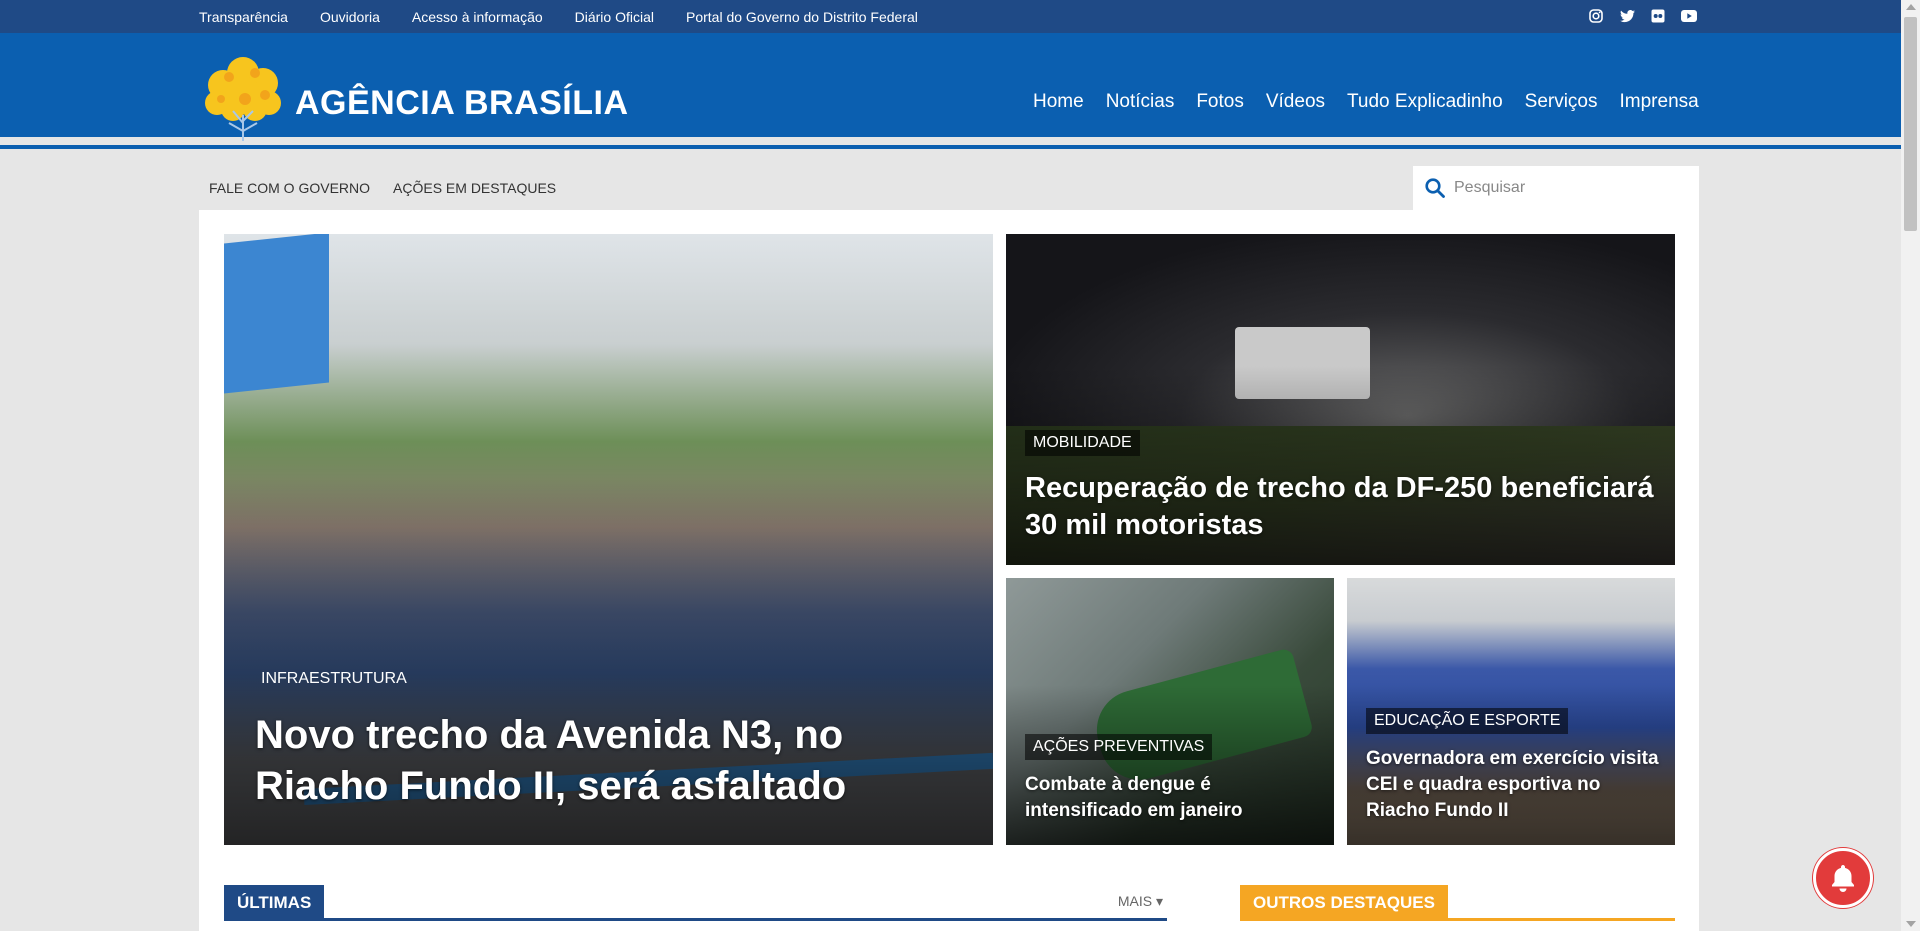  Describe the element at coordinates (1295, 102) in the screenshot. I see `nav-videos: Vídeos` at that location.